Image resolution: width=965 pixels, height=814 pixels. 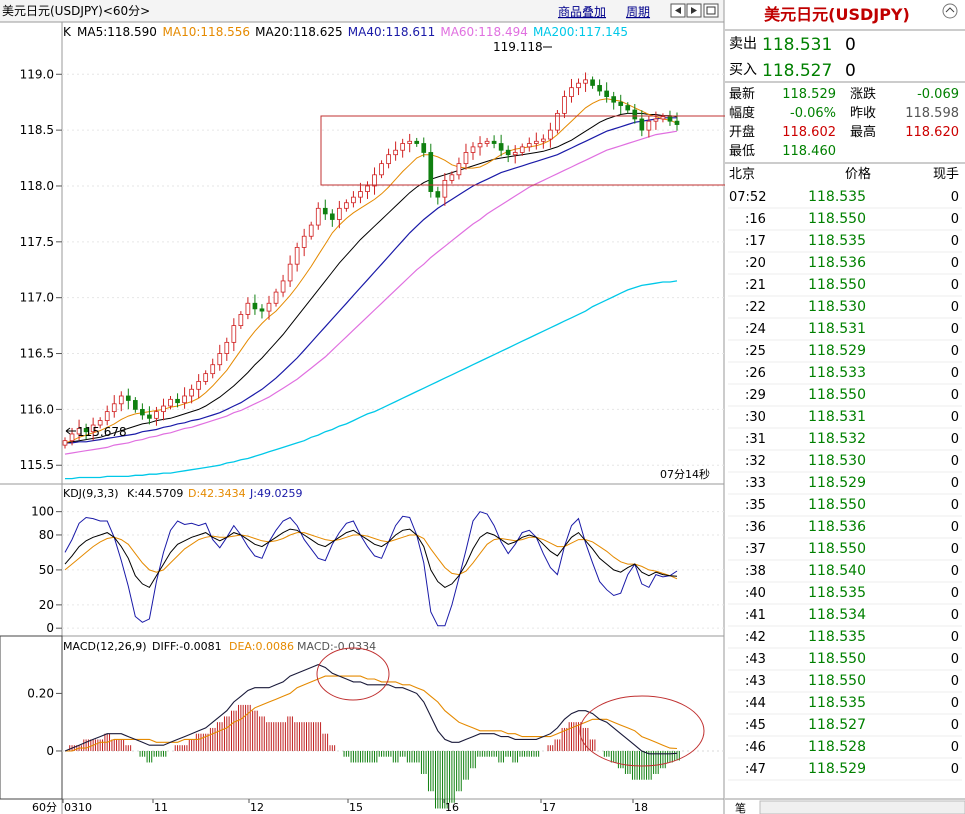 What do you see at coordinates (755, 527) in the screenshot?
I see `tick-time: :36` at bounding box center [755, 527].